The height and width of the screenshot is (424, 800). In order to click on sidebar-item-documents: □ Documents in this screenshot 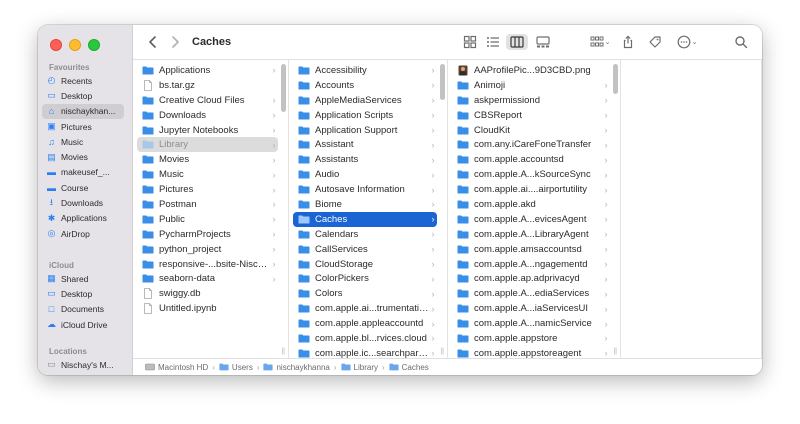, I will do `click(83, 309)`.